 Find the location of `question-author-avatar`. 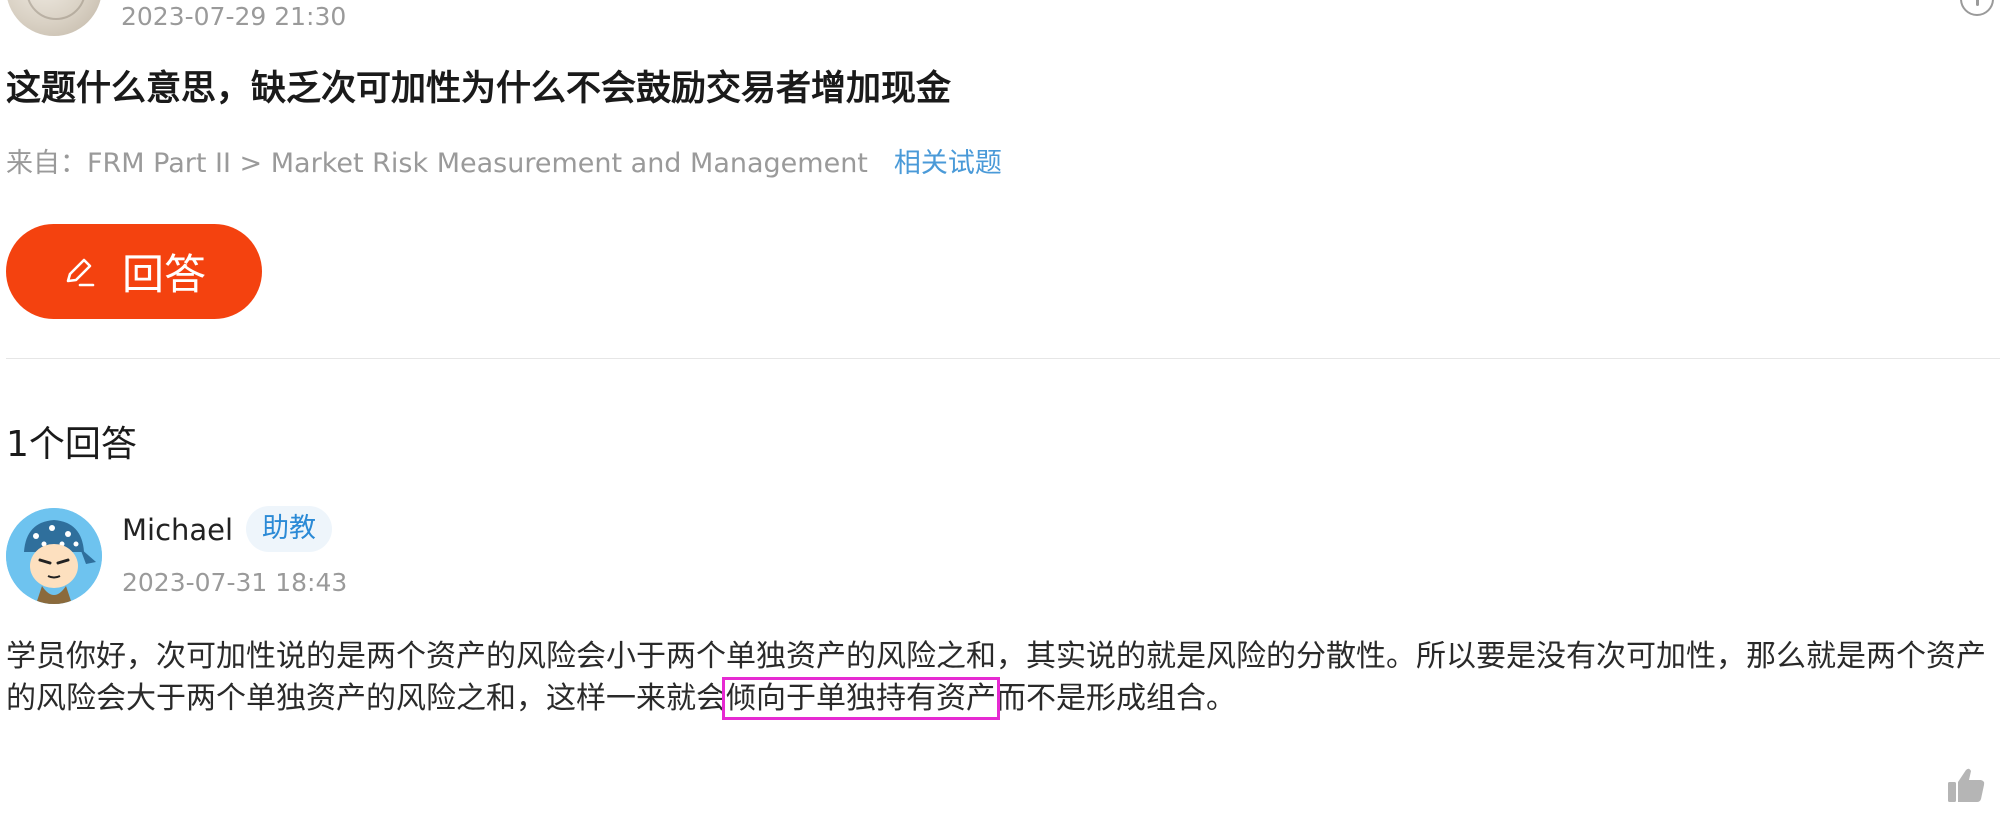

question-author-avatar is located at coordinates (54, 18).